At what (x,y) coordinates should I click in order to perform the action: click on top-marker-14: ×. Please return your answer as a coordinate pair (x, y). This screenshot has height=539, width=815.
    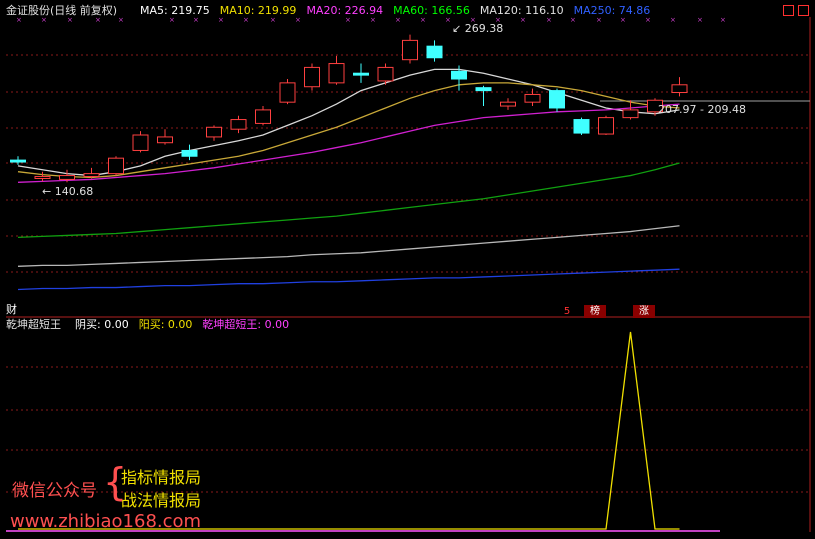
    Looking at the image, I should click on (423, 20).